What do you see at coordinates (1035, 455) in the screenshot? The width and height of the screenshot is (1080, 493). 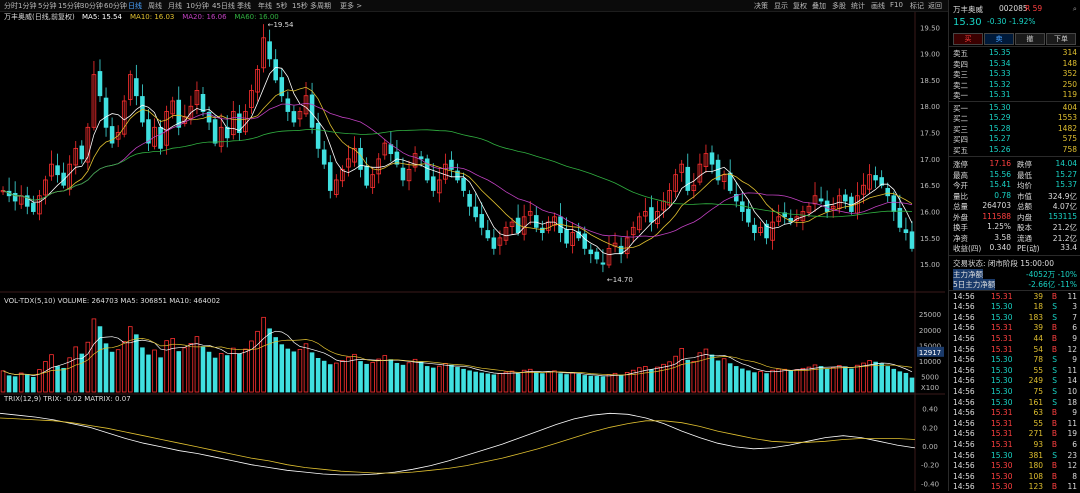 I see `tick-volume: 381` at bounding box center [1035, 455].